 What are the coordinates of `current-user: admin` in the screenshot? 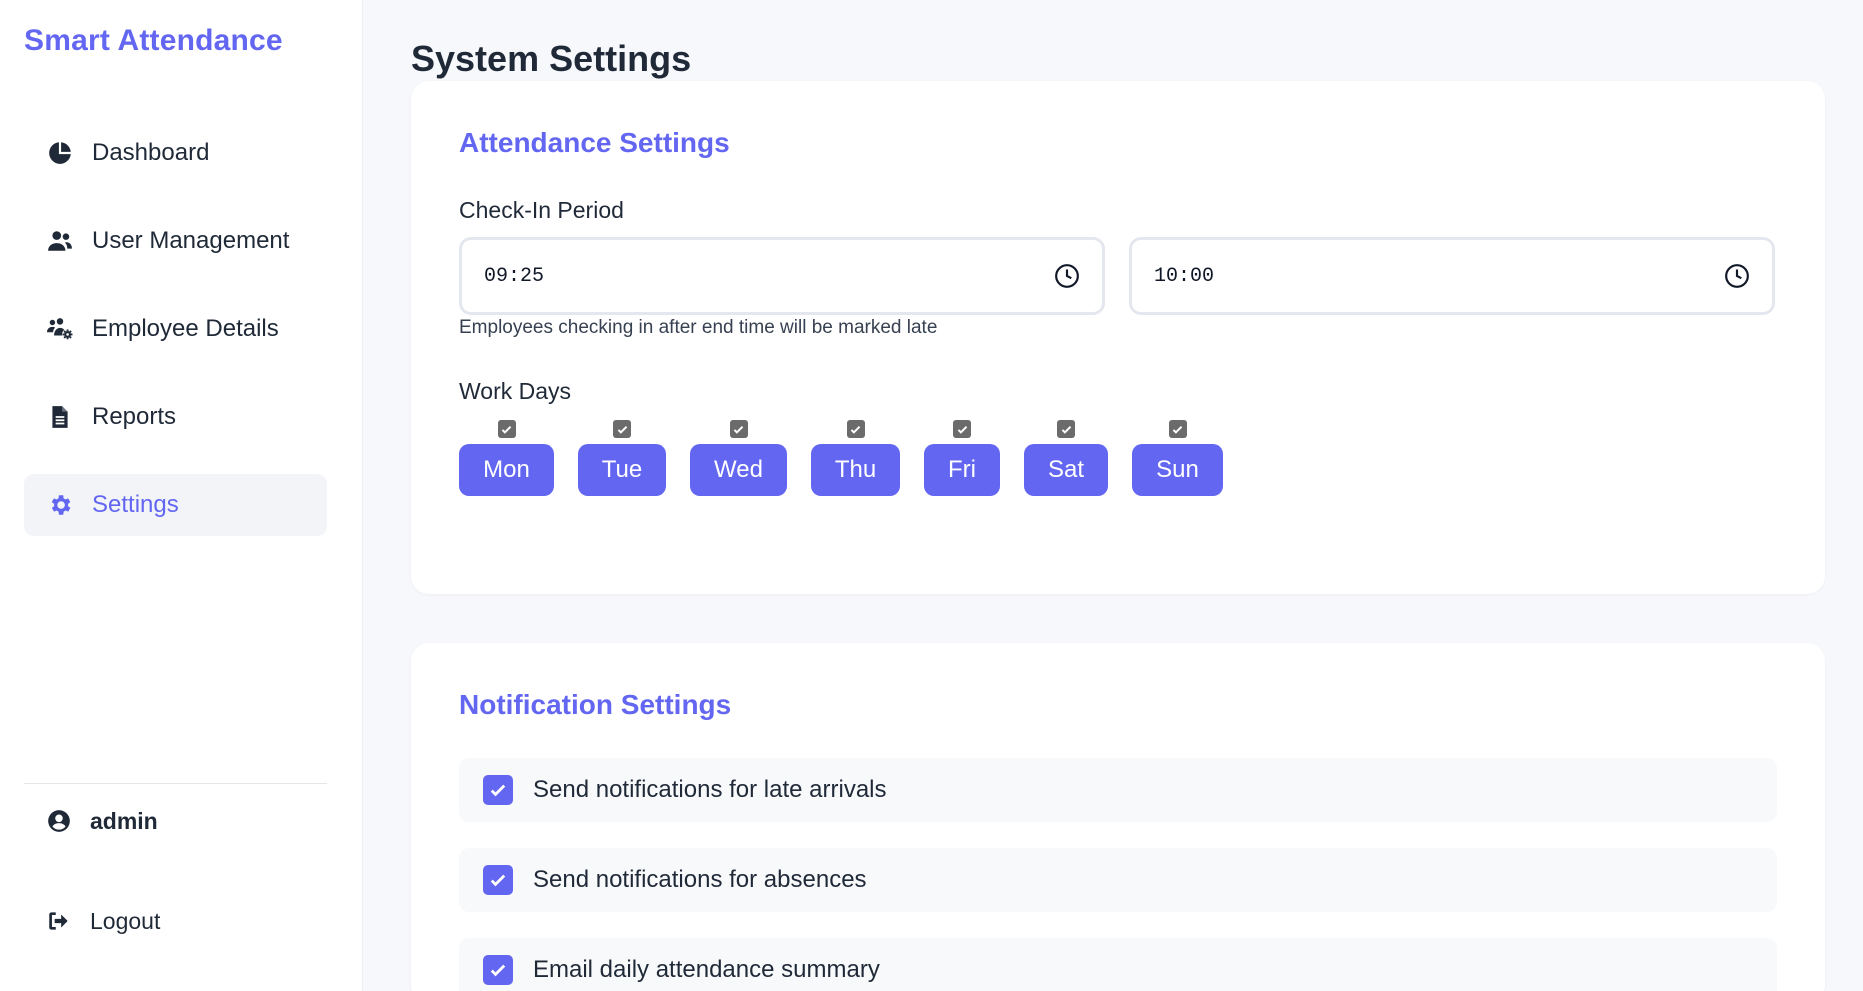 It's located at (102, 821).